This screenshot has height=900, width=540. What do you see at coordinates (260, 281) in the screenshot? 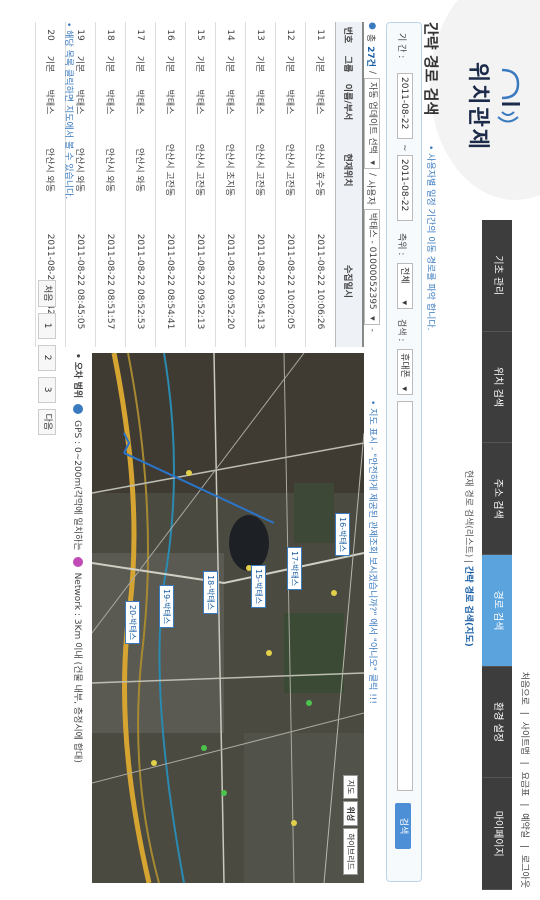
I see `cell-time: 2011-08-22 09:54:13` at bounding box center [260, 281].